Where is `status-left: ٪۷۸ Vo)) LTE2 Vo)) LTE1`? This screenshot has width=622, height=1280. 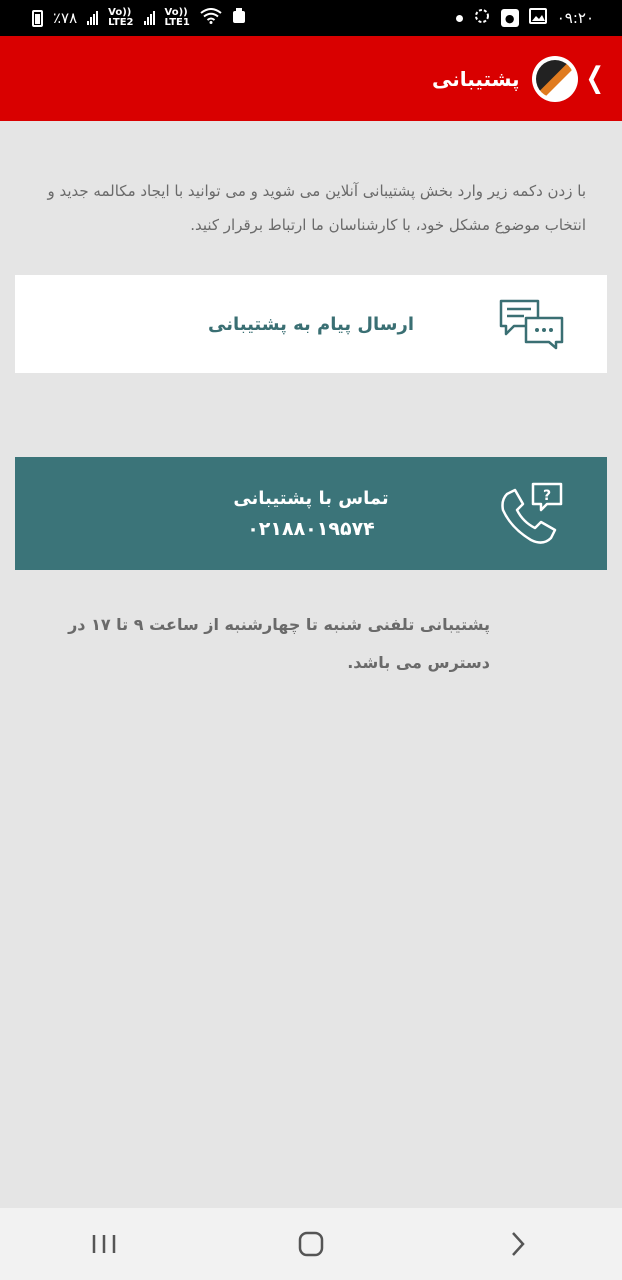 status-left: ٪۷۸ Vo)) LTE2 Vo)) LTE1 is located at coordinates (139, 18).